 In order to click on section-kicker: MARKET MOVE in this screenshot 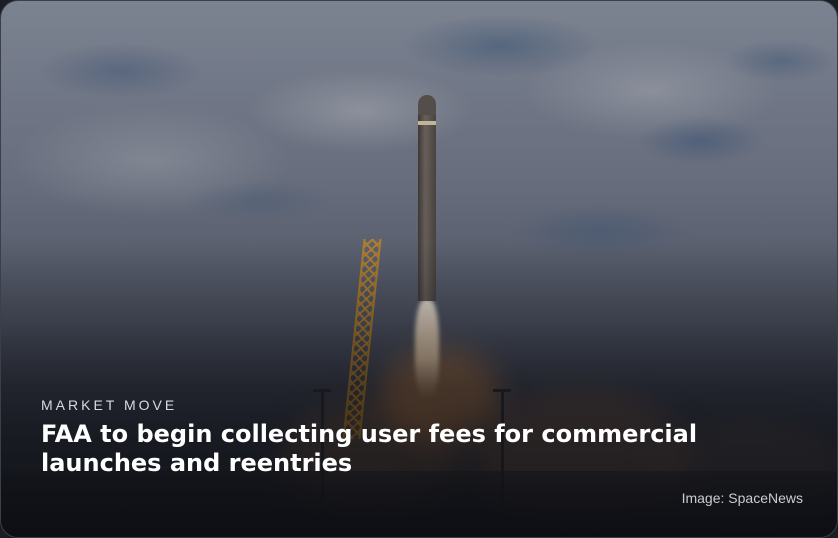, I will do `click(109, 405)`.